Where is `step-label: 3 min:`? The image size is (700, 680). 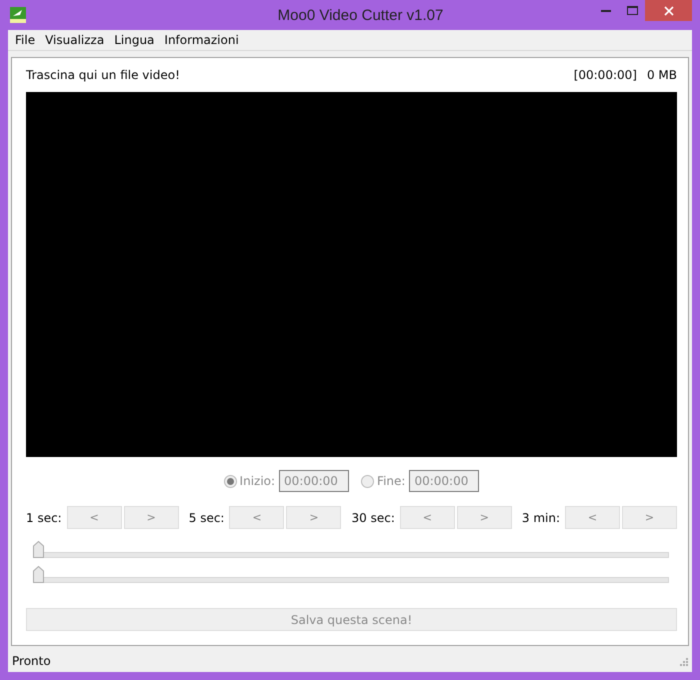
step-label: 3 min: is located at coordinates (541, 517).